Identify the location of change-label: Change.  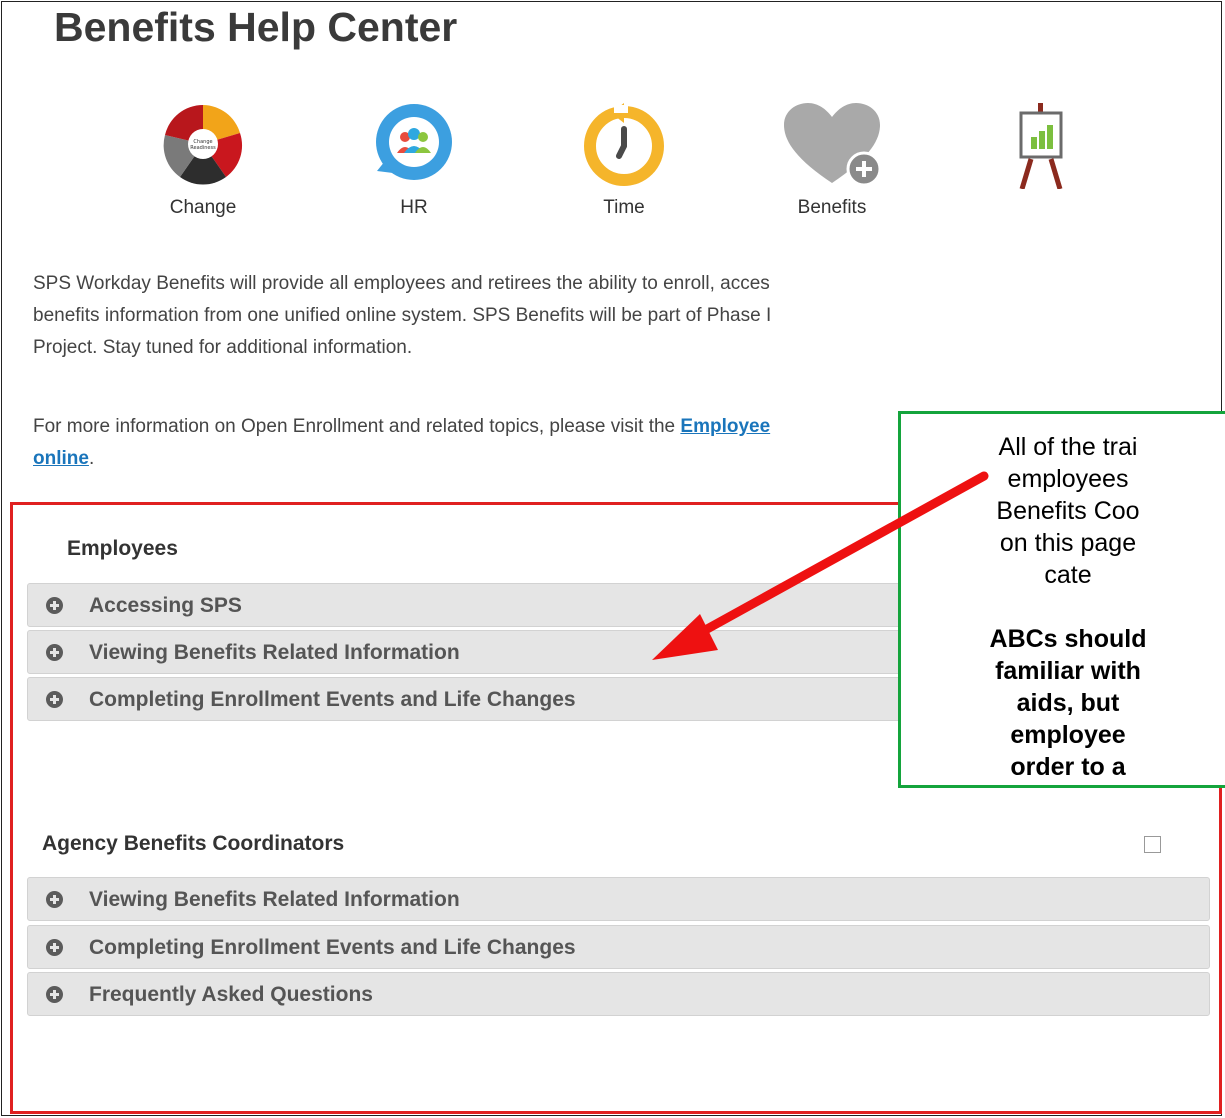
(203, 207).